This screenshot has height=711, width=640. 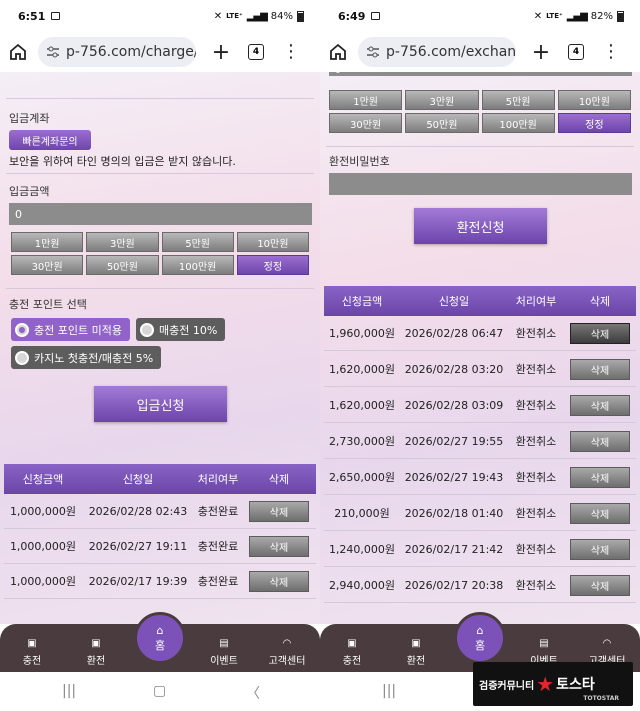 I want to click on table-row: 2,730,000원 2026/02/27 19:55 환전취소 삭제, so click(x=480, y=441).